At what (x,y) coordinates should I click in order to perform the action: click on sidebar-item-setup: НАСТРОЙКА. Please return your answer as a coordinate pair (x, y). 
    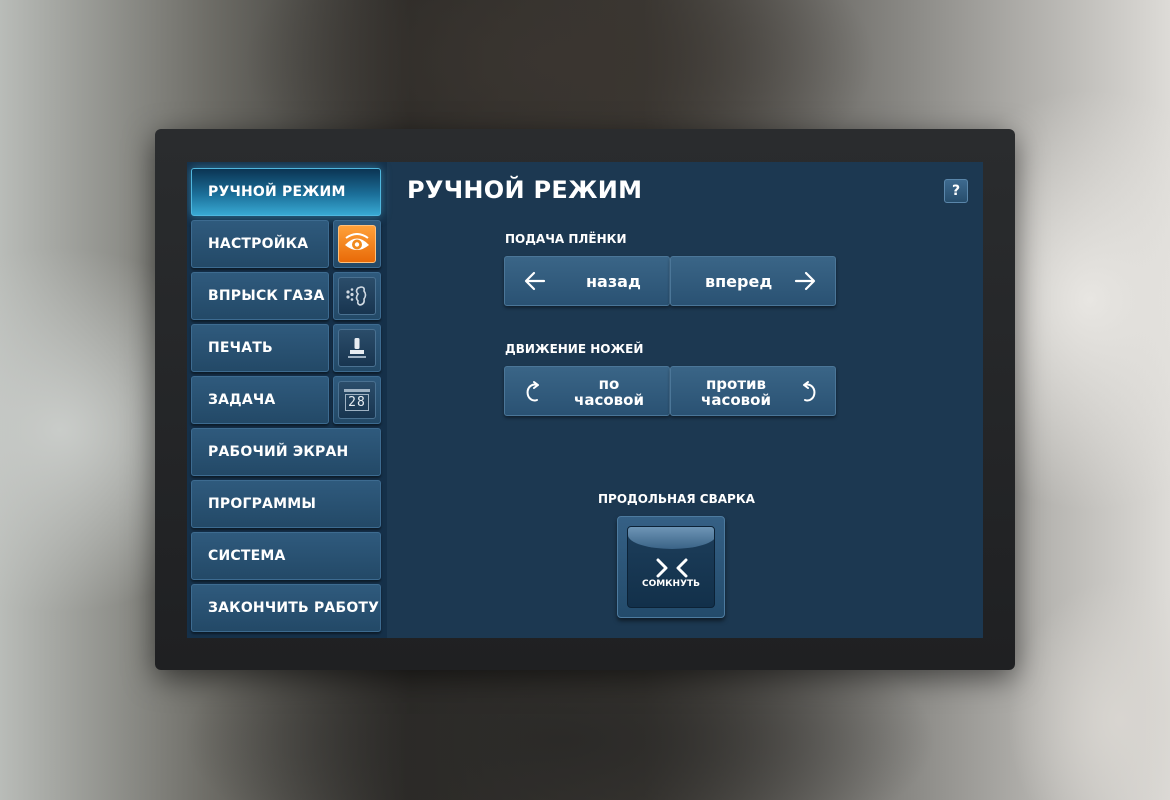
    Looking at the image, I should click on (260, 244).